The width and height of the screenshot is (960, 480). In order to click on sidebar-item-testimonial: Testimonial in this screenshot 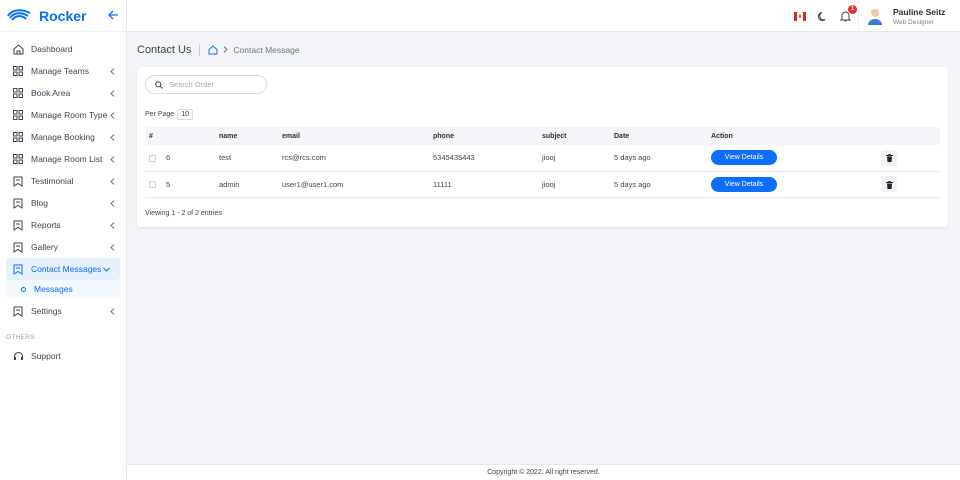, I will do `click(63, 181)`.